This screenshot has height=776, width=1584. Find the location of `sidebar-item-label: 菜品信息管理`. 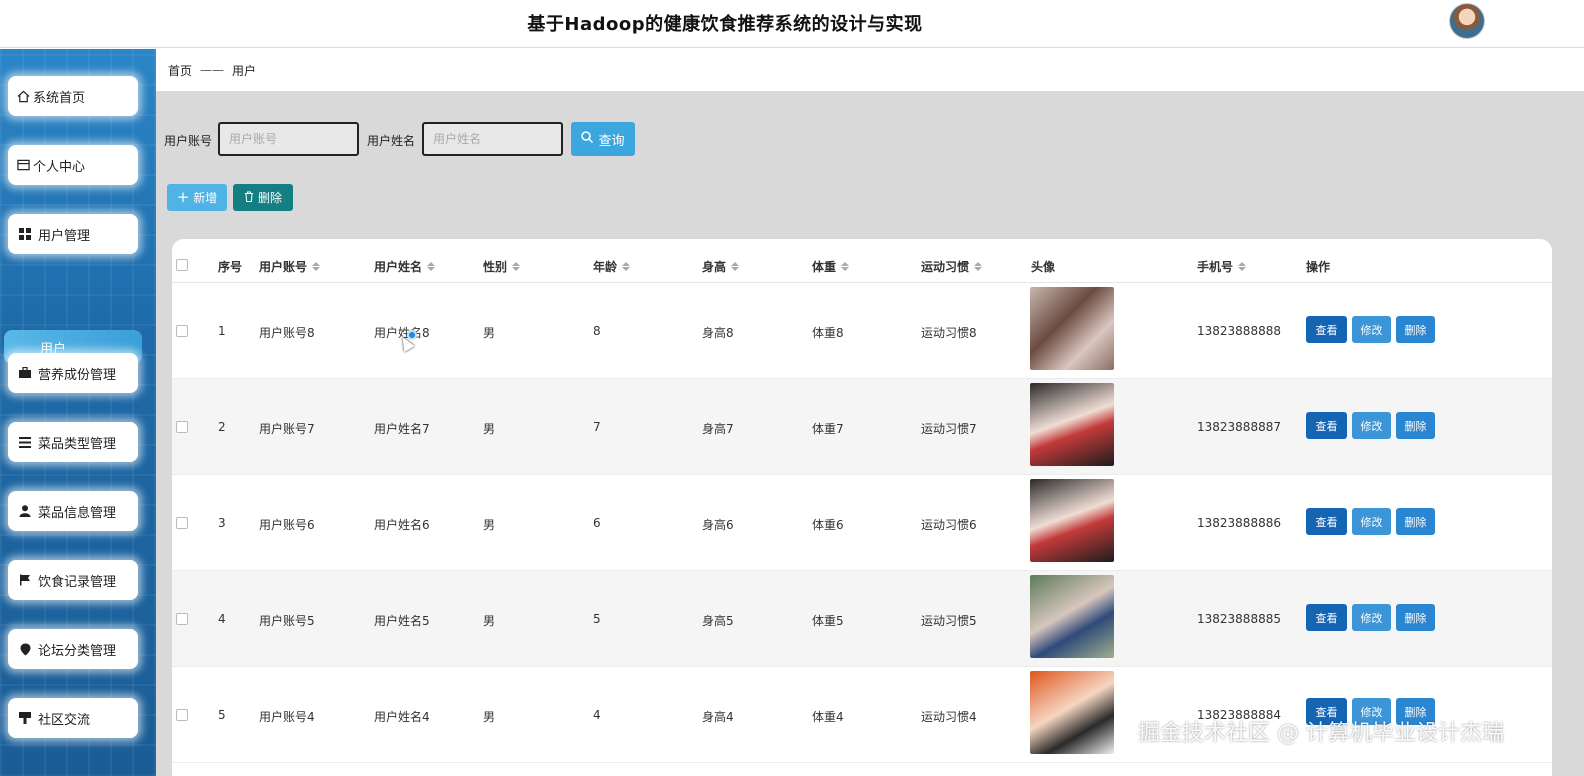

sidebar-item-label: 菜品信息管理 is located at coordinates (77, 513).